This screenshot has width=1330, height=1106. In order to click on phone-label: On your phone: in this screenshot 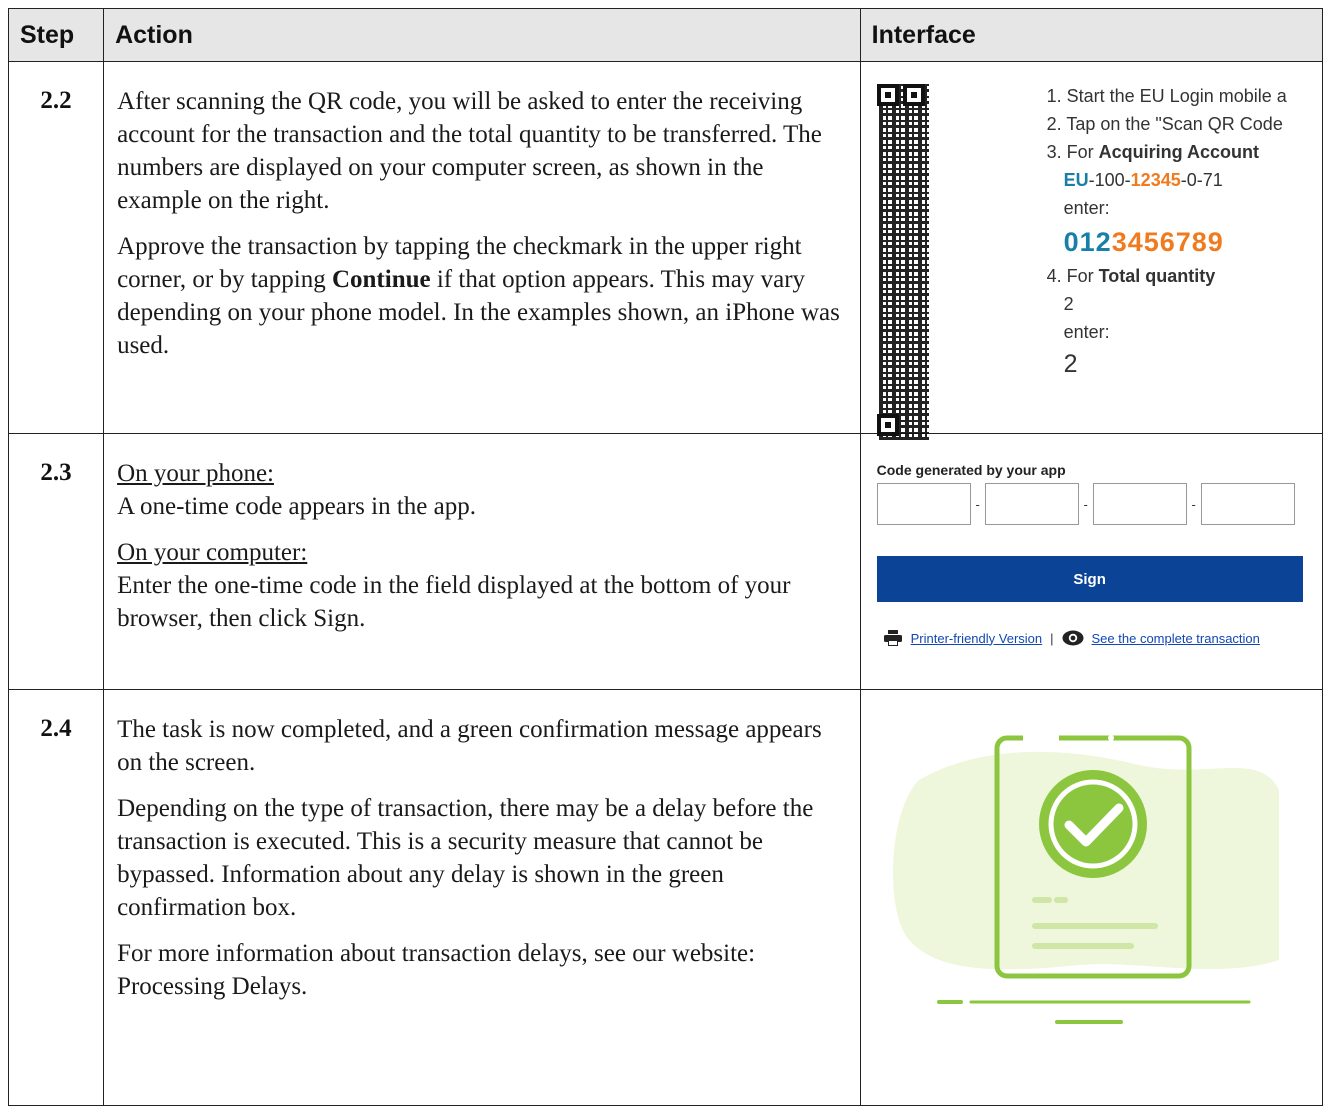, I will do `click(195, 473)`.